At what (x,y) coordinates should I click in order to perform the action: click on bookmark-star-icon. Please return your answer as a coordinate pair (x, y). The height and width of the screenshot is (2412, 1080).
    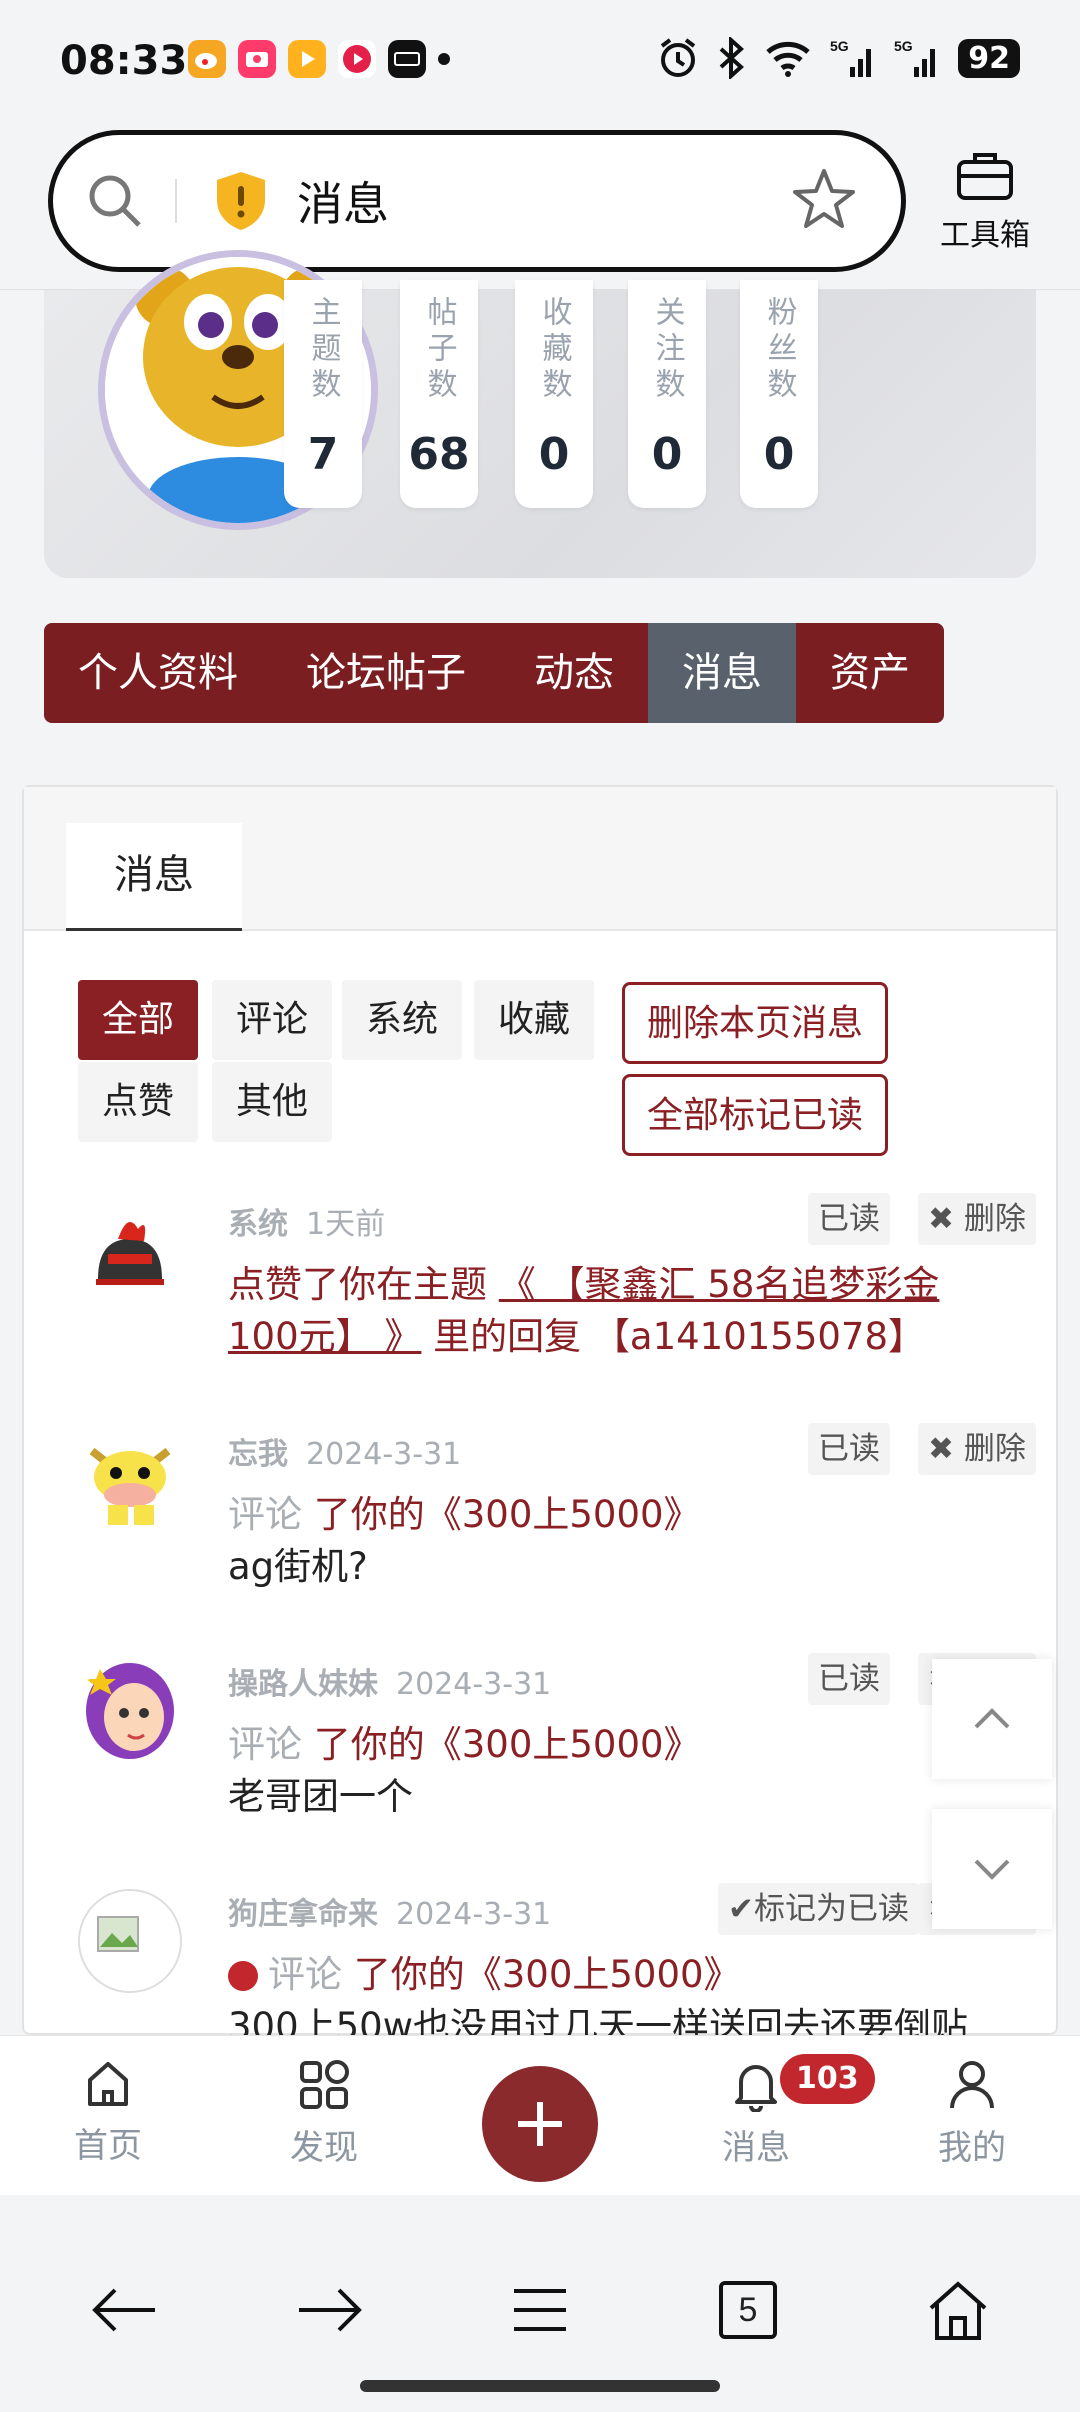
    Looking at the image, I should click on (824, 200).